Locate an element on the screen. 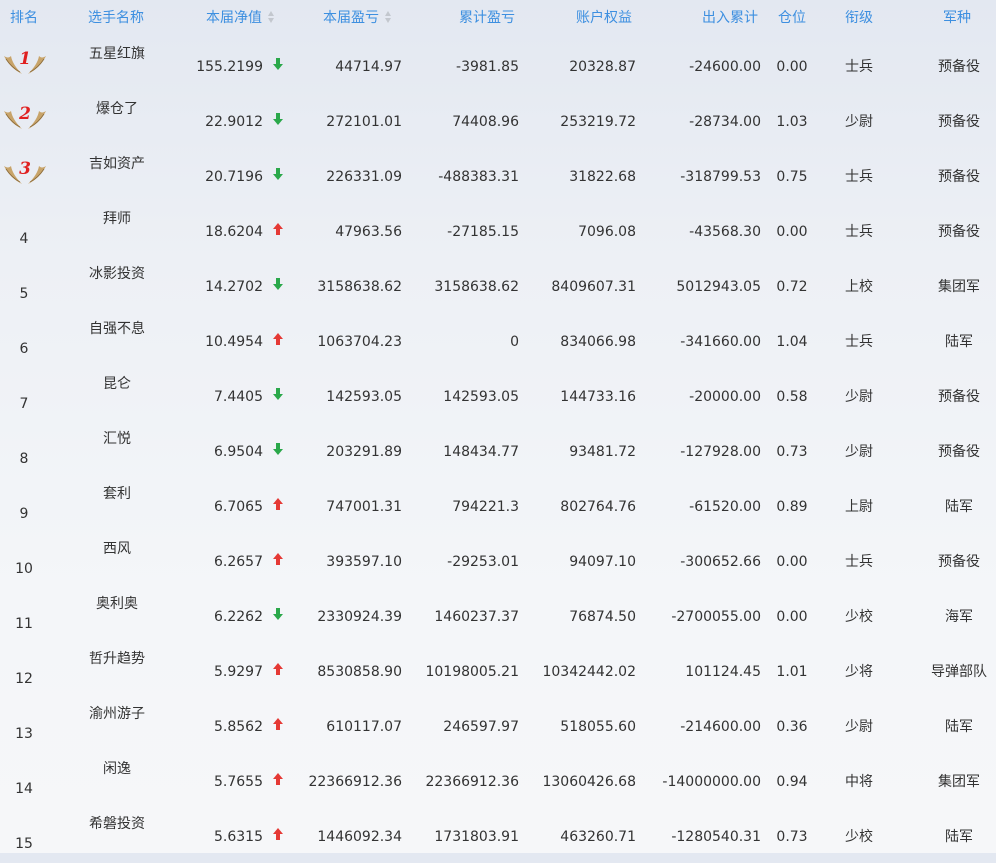  header-profit: 本届盈亏 is located at coordinates (357, 18).